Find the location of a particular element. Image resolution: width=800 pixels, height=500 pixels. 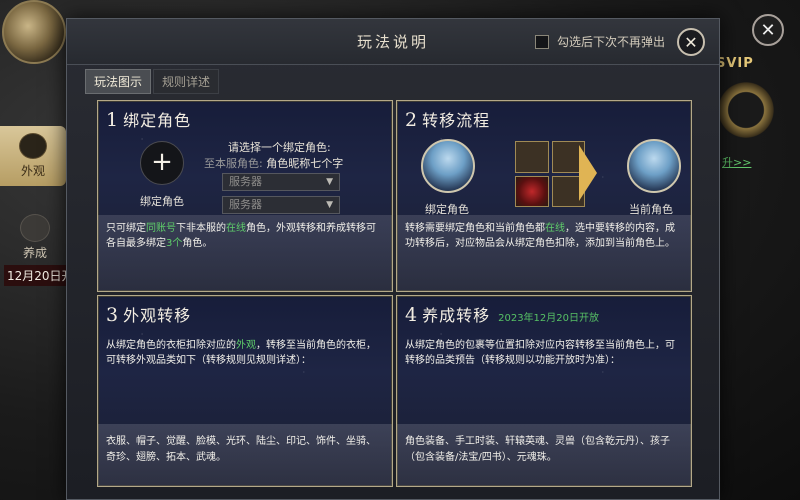

transferable-categories: 衣服、帽子、觉醒、脸模、光环、陆尘、印记、饰件、坐骑、奇珍、翅膀、拓本、武魂。 is located at coordinates (245, 455).